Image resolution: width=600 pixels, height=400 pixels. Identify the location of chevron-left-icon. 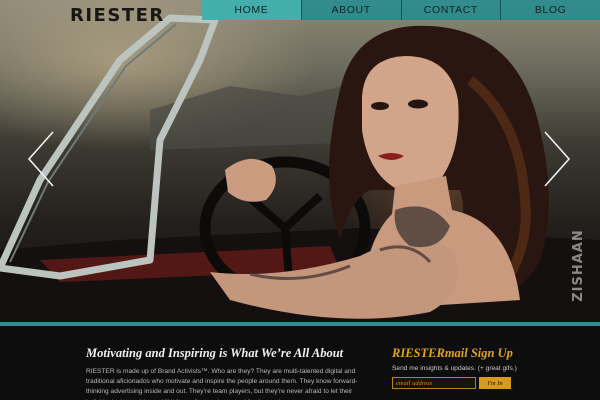
(40, 159).